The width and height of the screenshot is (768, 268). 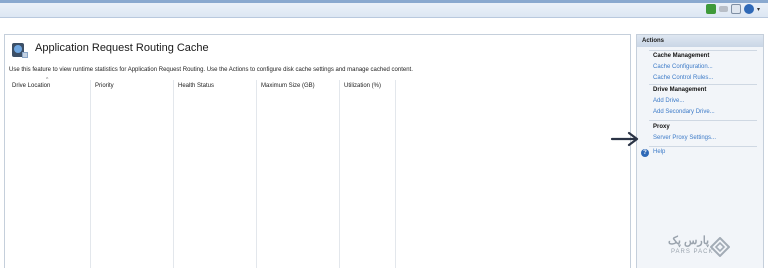 I want to click on column-health-status: Health Status, so click(x=215, y=174).